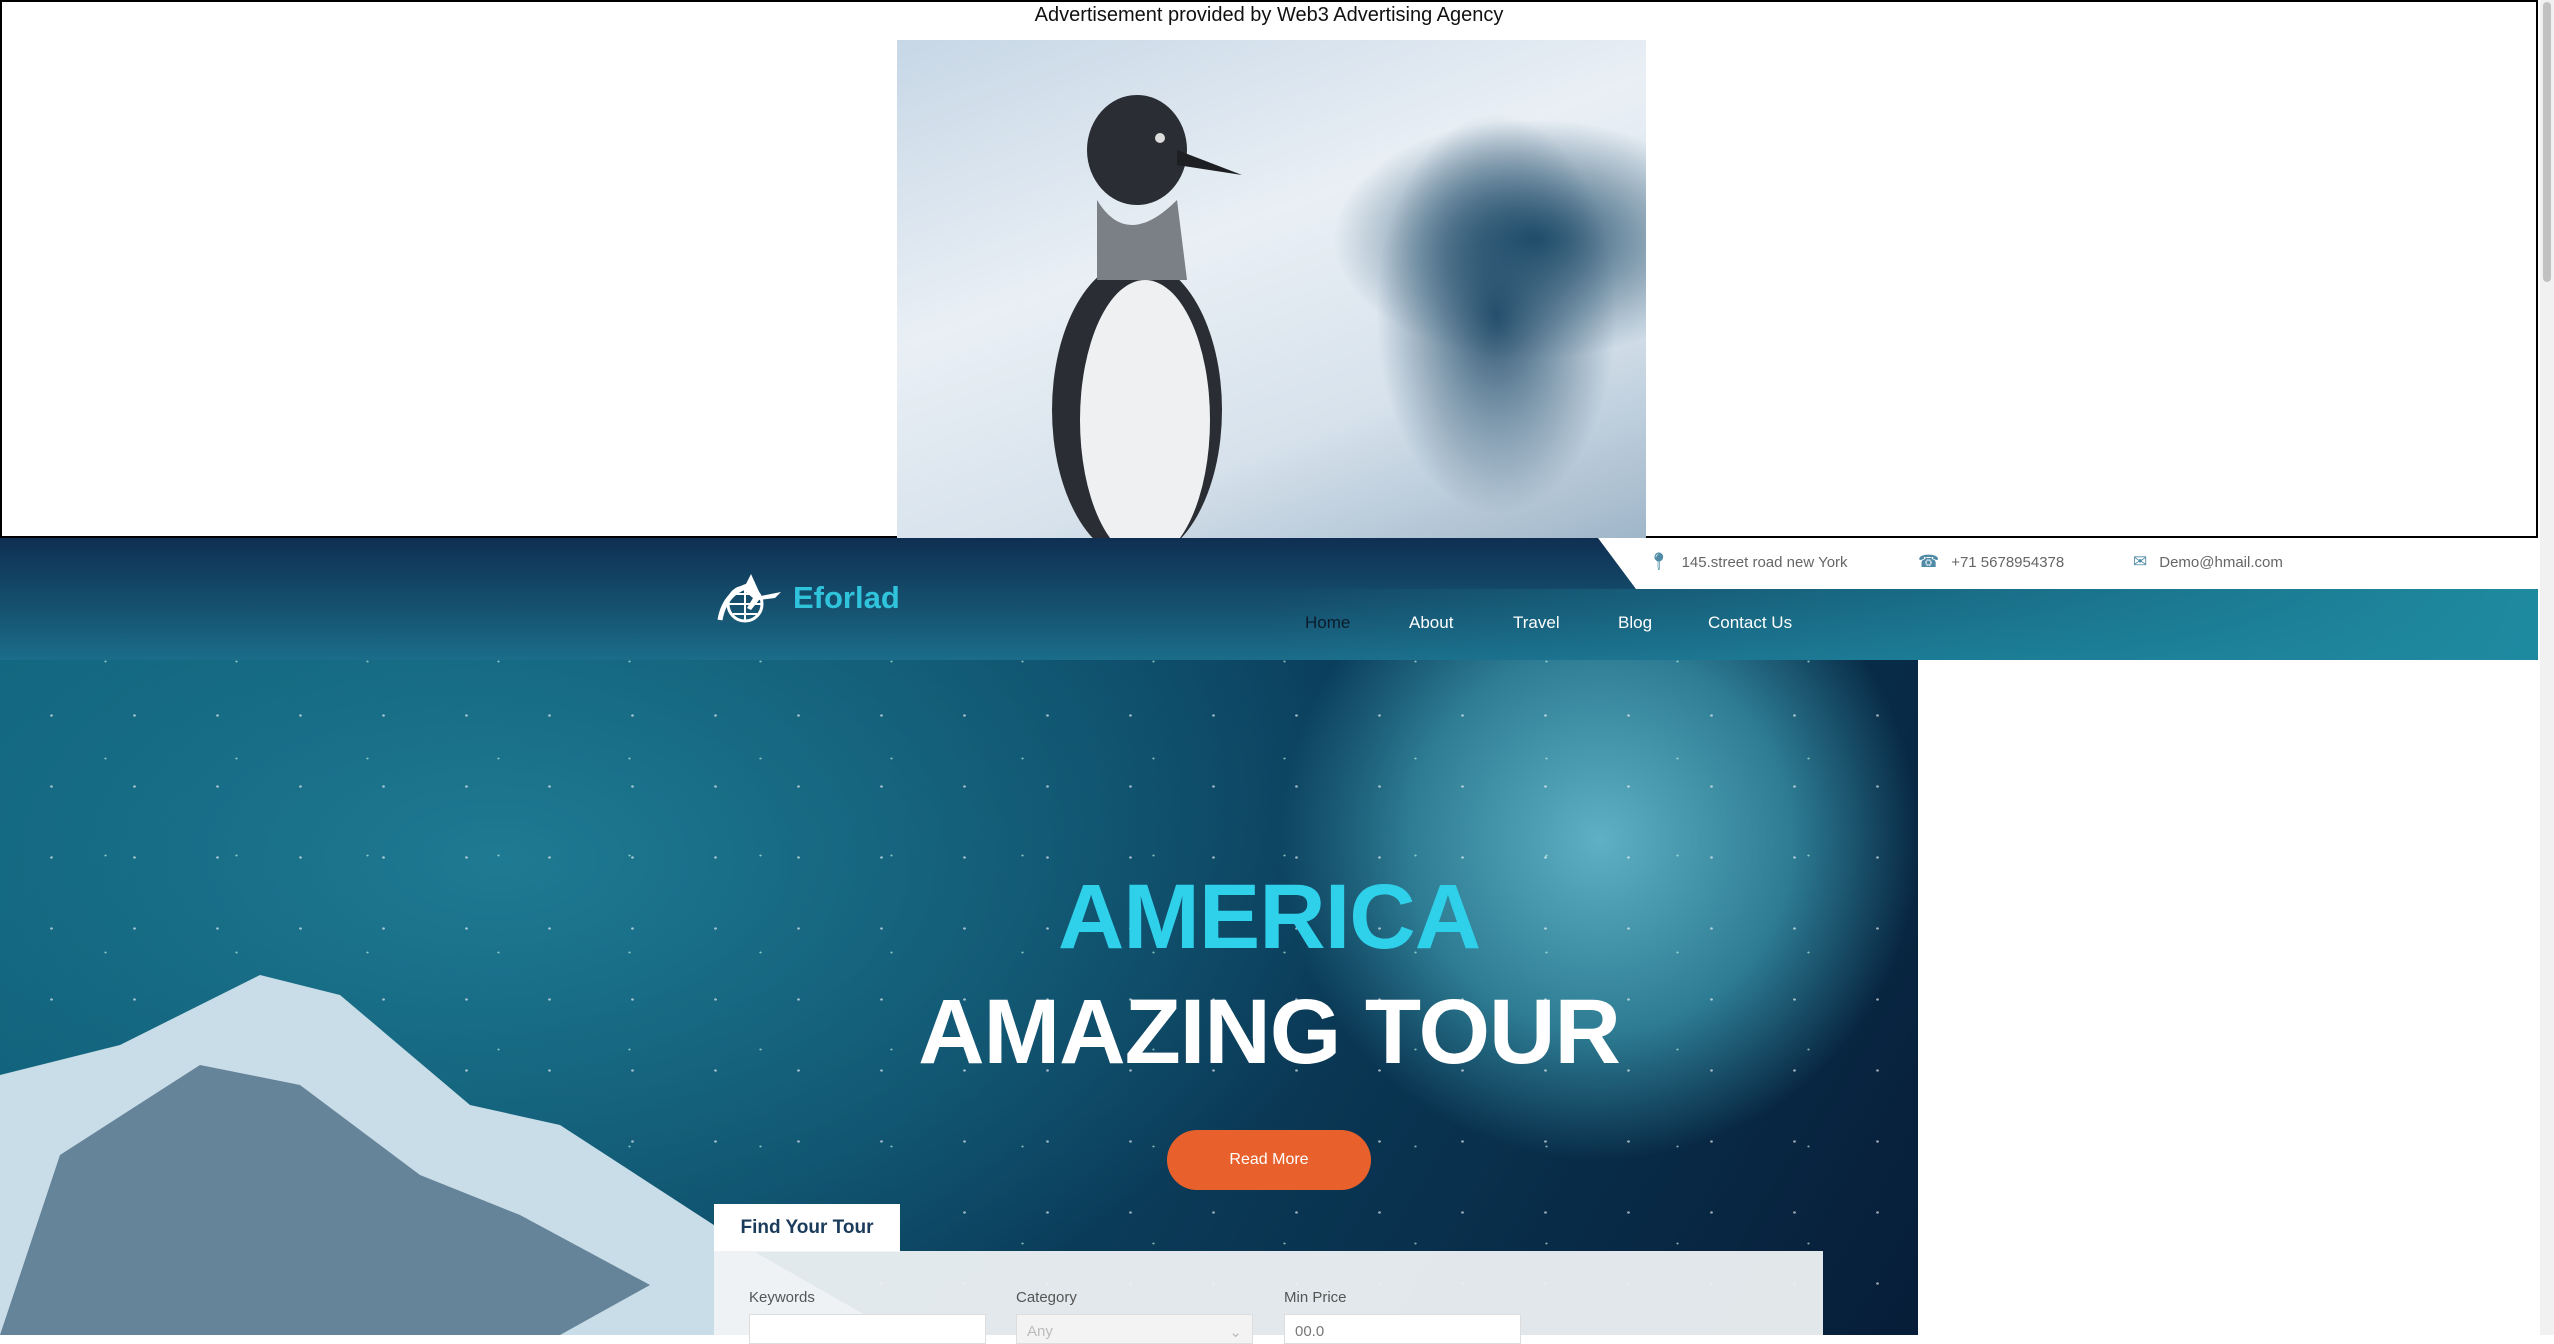  What do you see at coordinates (1269, 1032) in the screenshot?
I see `hero-title-line2: AMAZING TOUR` at bounding box center [1269, 1032].